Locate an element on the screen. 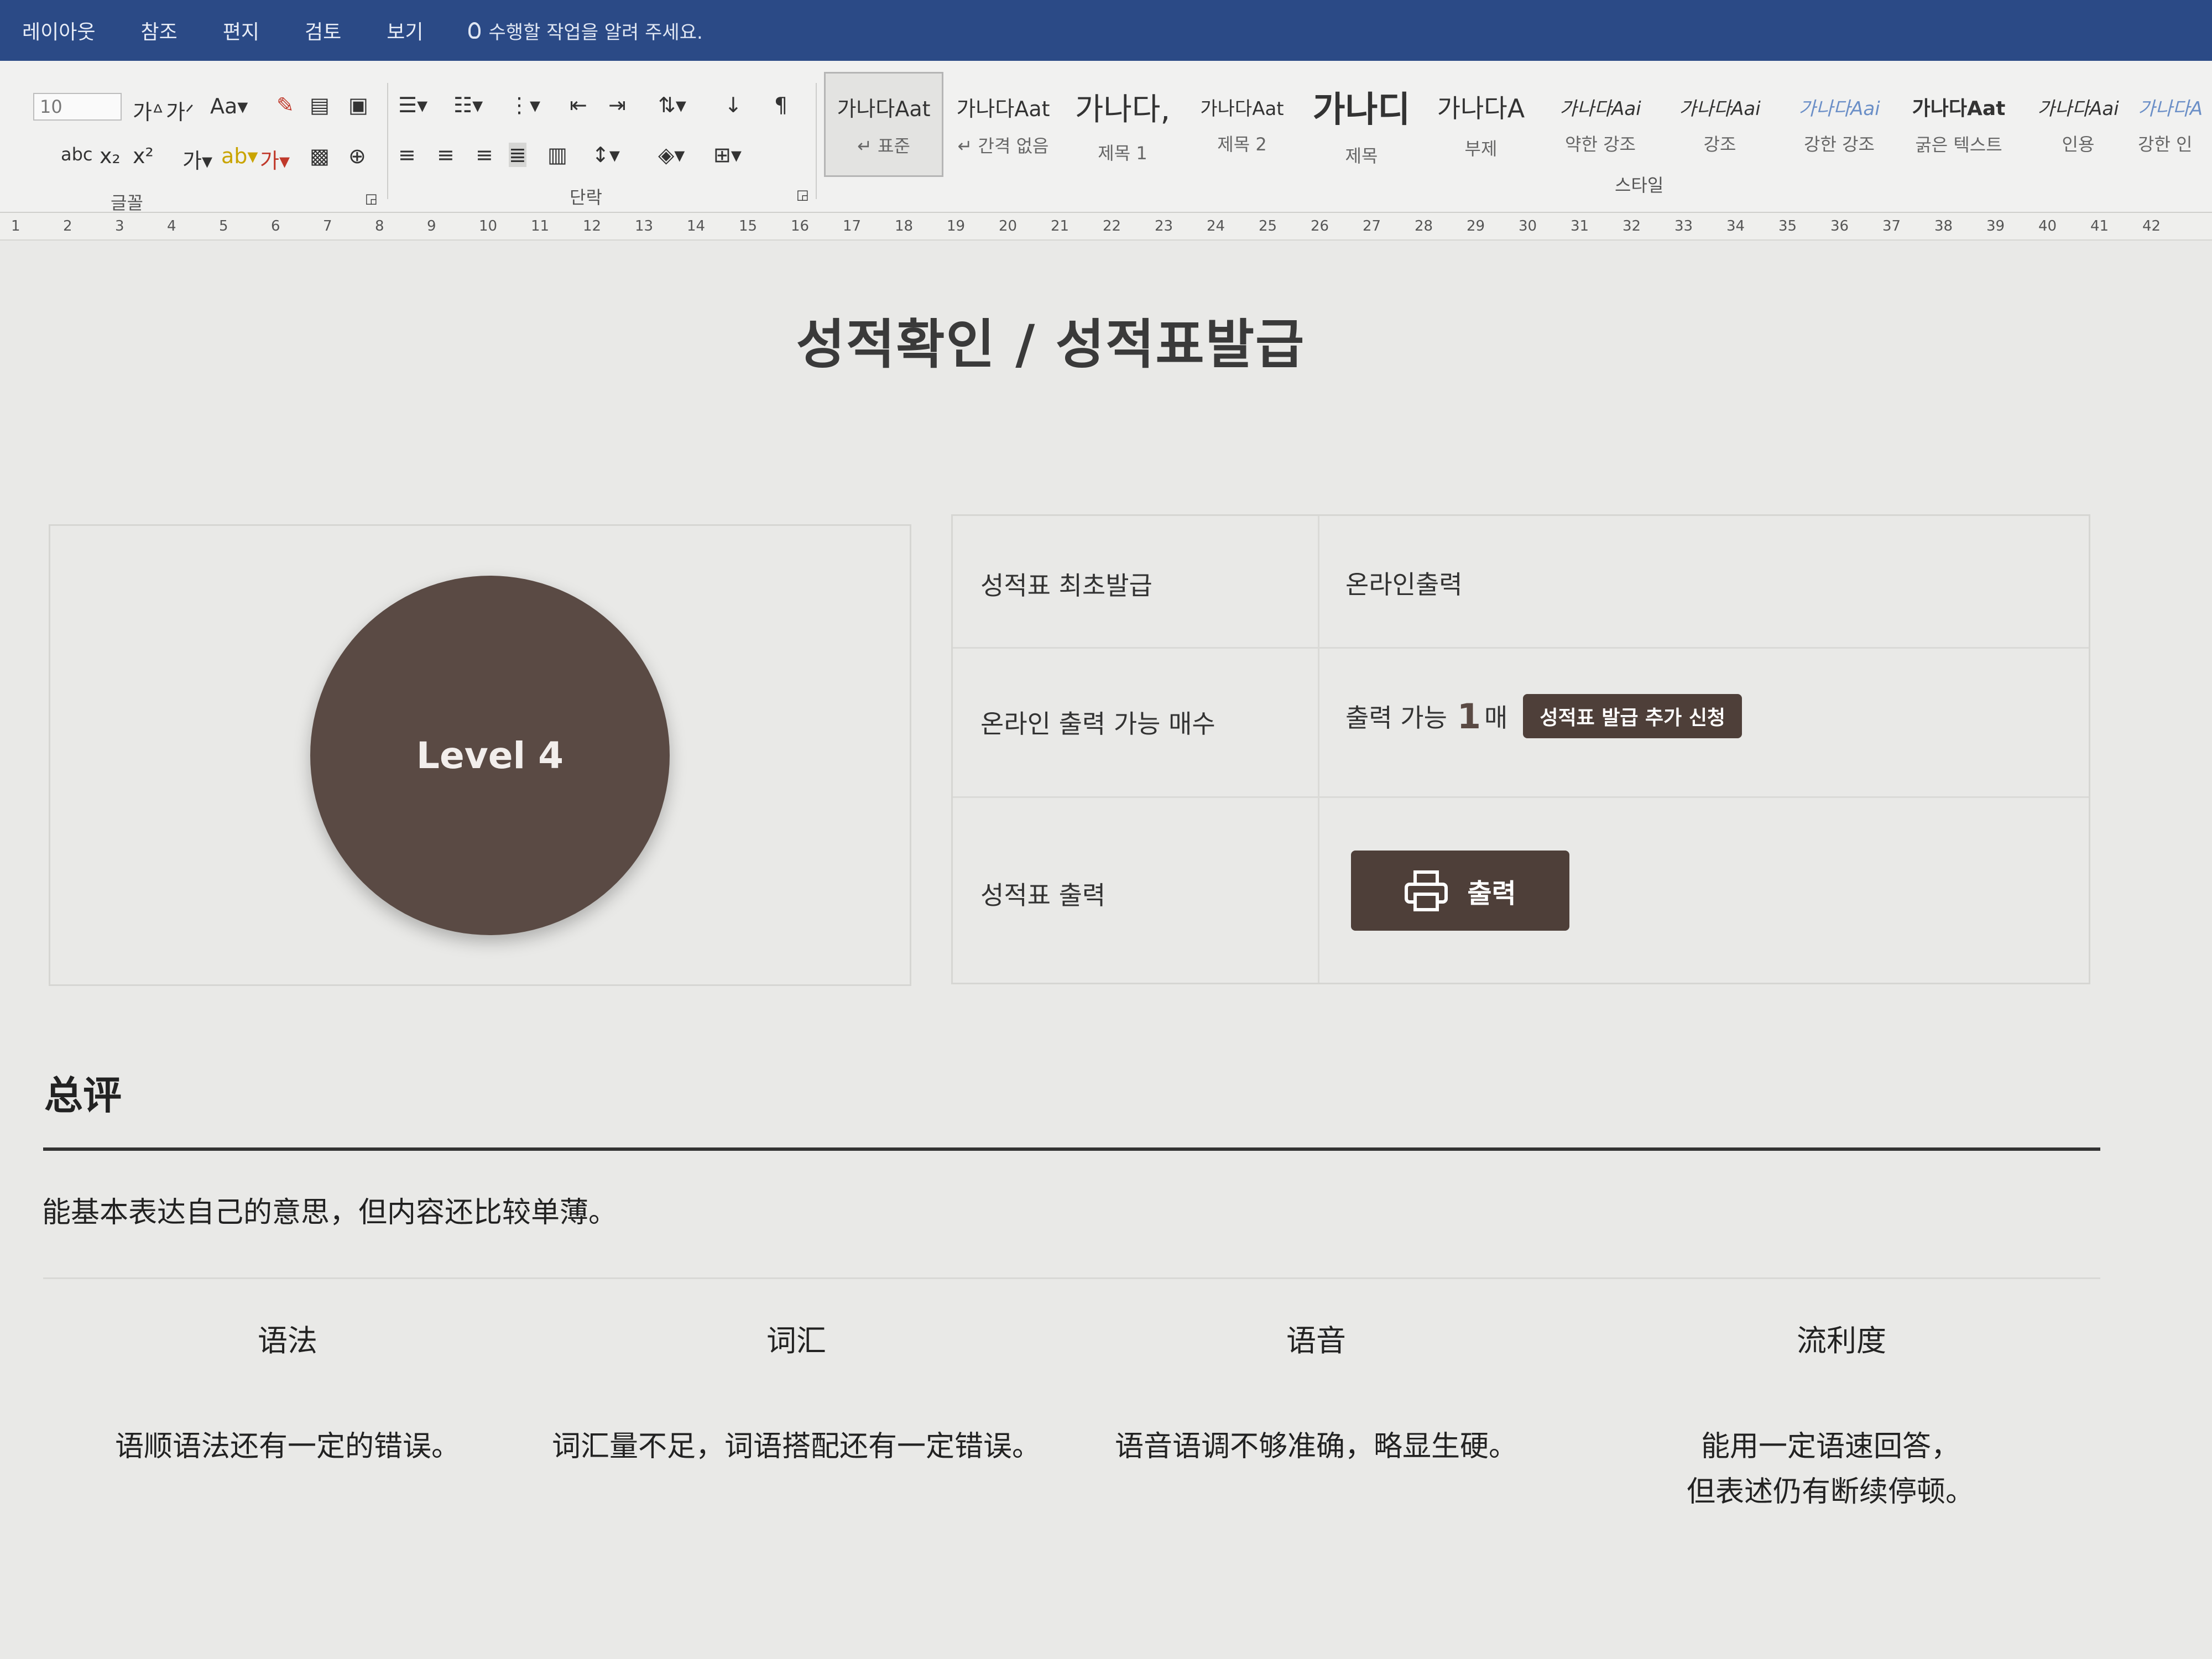 This screenshot has width=2212, height=1659. style-normal: 가나다Aat ↵ 표준 is located at coordinates (883, 125).